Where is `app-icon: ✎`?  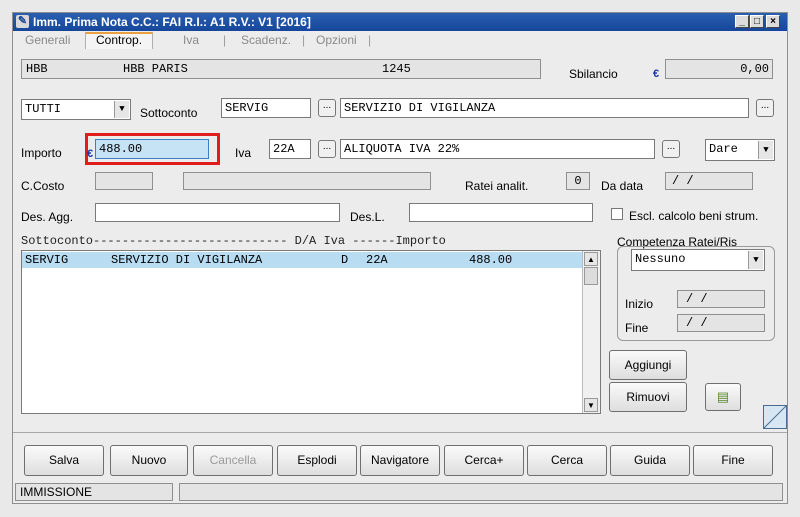
app-icon: ✎ is located at coordinates (22, 21).